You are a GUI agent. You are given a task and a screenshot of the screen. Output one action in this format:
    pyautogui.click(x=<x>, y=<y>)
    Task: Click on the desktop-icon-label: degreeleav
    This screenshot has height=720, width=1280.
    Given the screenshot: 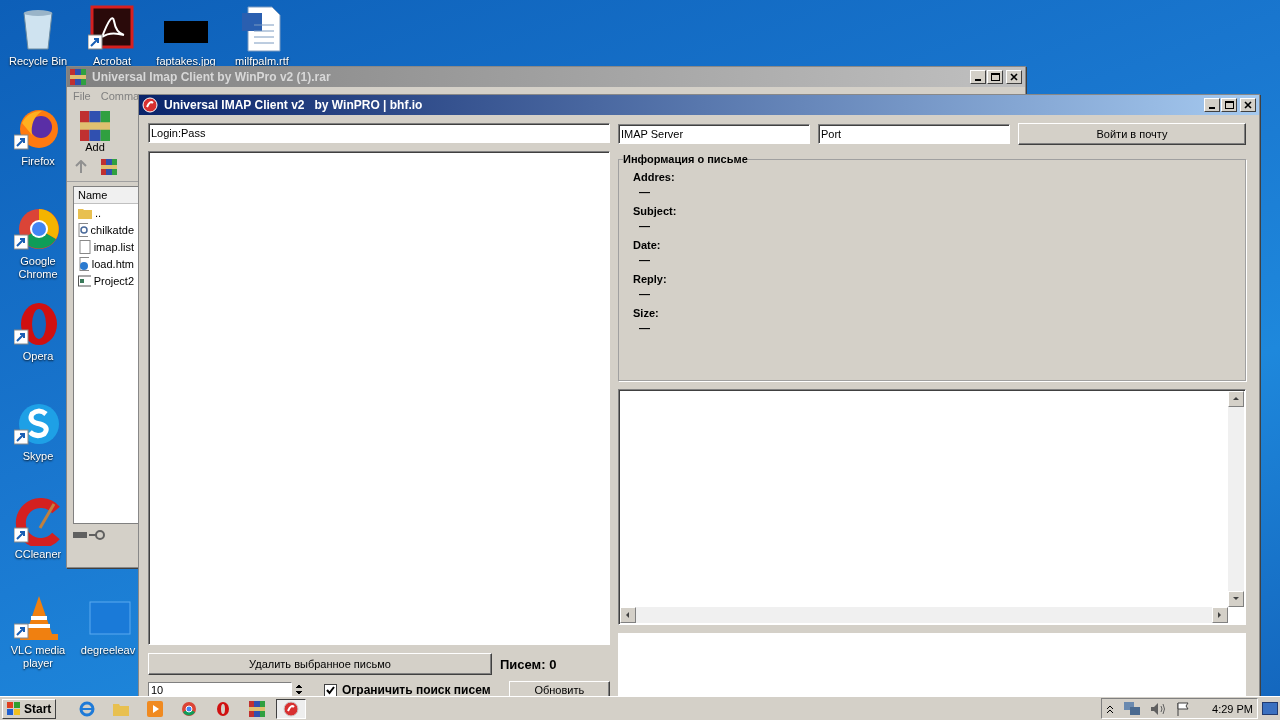 What is the action you would take?
    pyautogui.click(x=108, y=650)
    